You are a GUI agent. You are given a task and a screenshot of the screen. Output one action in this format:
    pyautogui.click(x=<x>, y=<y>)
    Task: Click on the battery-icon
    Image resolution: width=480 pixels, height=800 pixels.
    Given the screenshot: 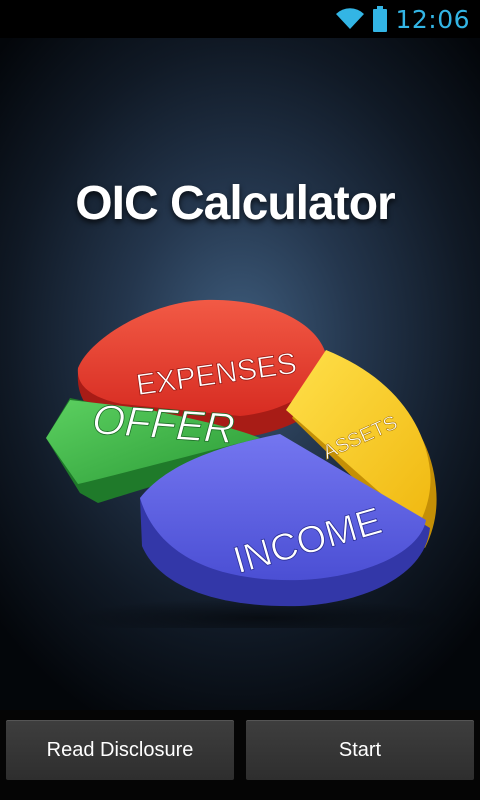 What is the action you would take?
    pyautogui.click(x=380, y=19)
    